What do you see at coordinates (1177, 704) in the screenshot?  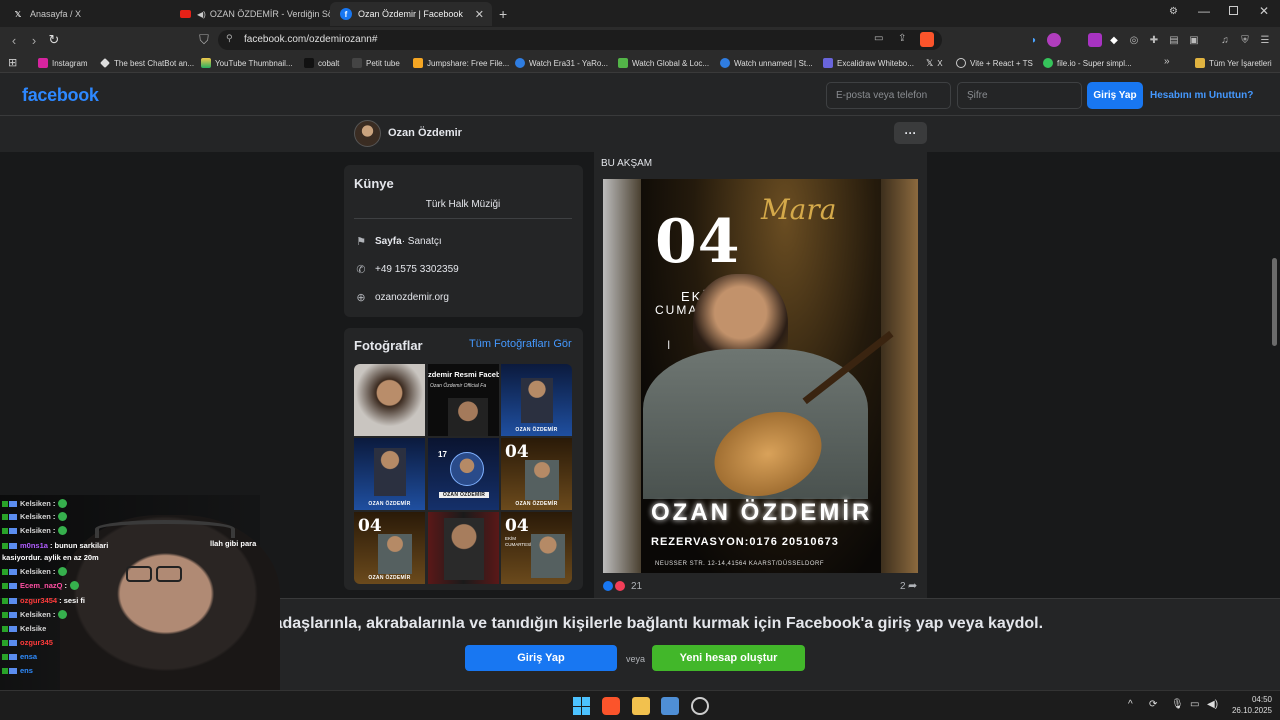 I see `microphone-icon: 🎙︎` at bounding box center [1177, 704].